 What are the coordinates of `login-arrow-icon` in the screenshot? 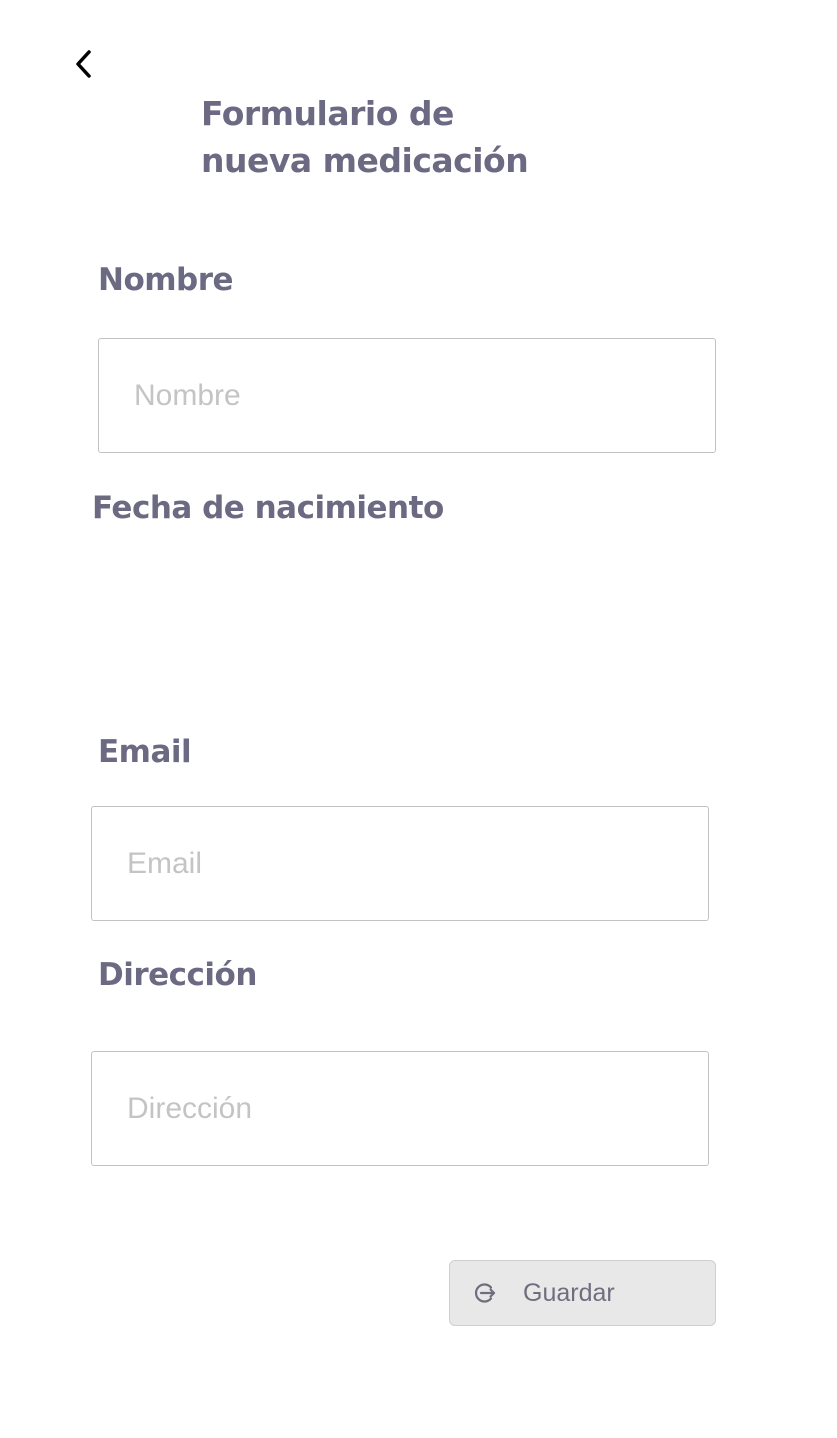 It's located at (485, 1293).